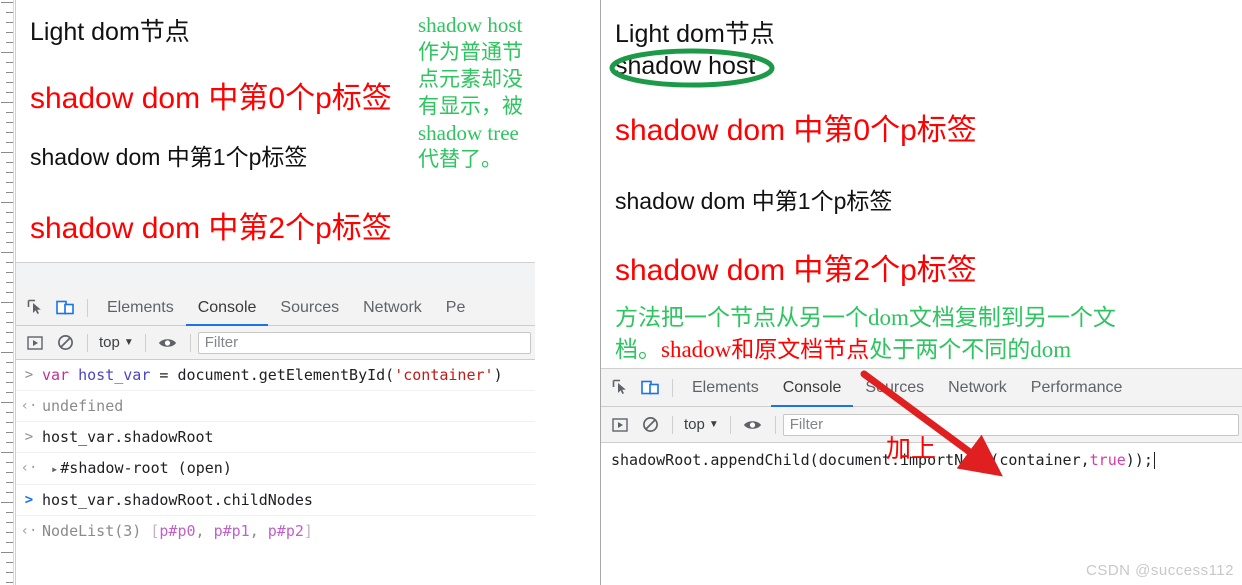 This screenshot has height=585, width=1242. I want to click on left-p-shadow-2: shadow dom 中第2个p标签, so click(211, 228).